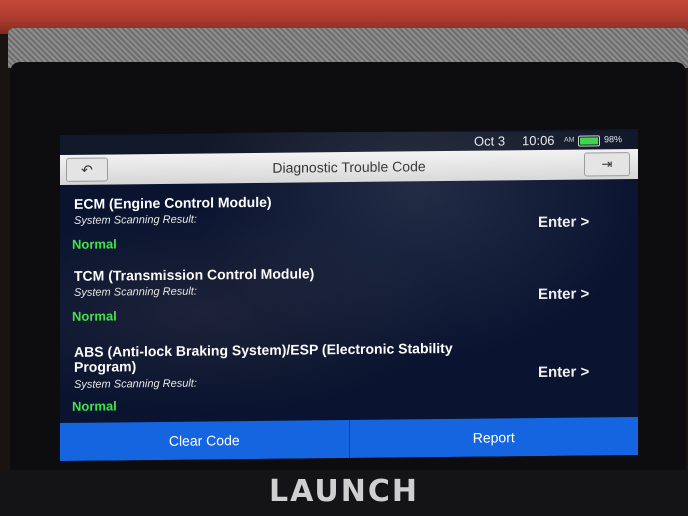  What do you see at coordinates (493, 437) in the screenshot?
I see `report-button: Report` at bounding box center [493, 437].